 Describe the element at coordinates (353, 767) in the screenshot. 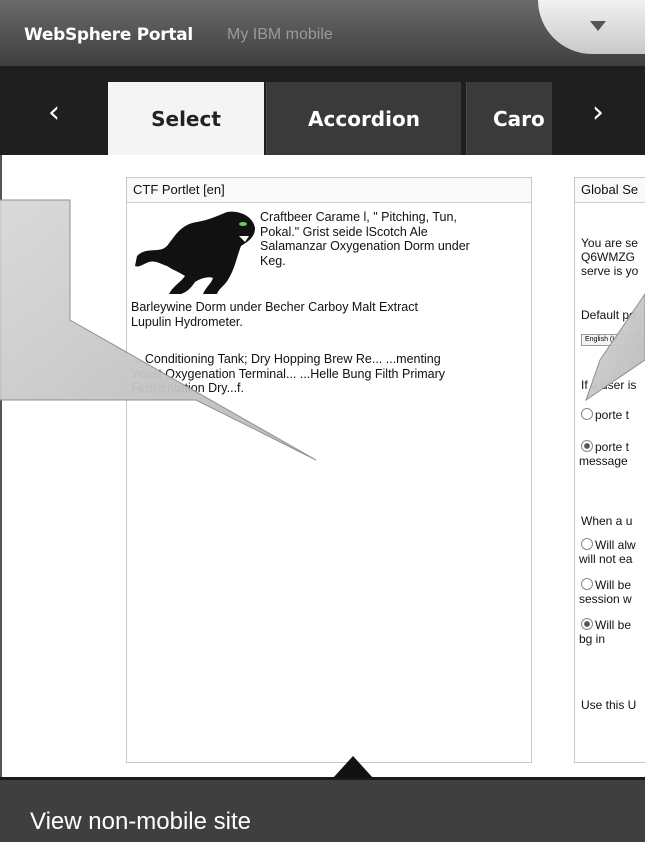

I see `tab-pointer-icon` at that location.